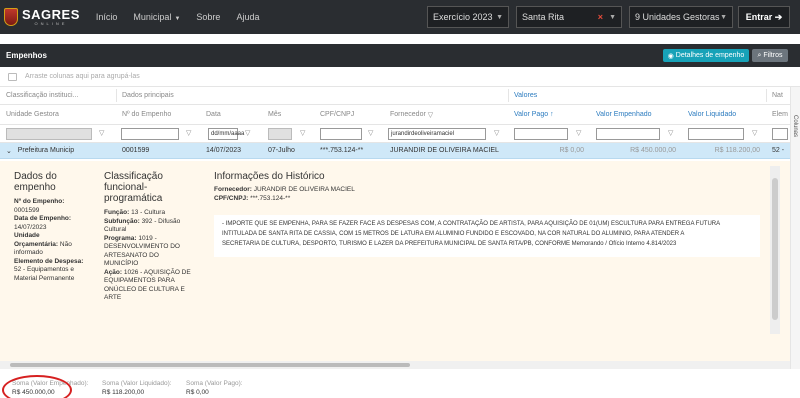 This screenshot has width=800, height=398. Describe the element at coordinates (49, 261) in the screenshot. I see `elemento-label: Elemento de Despesa:` at that location.